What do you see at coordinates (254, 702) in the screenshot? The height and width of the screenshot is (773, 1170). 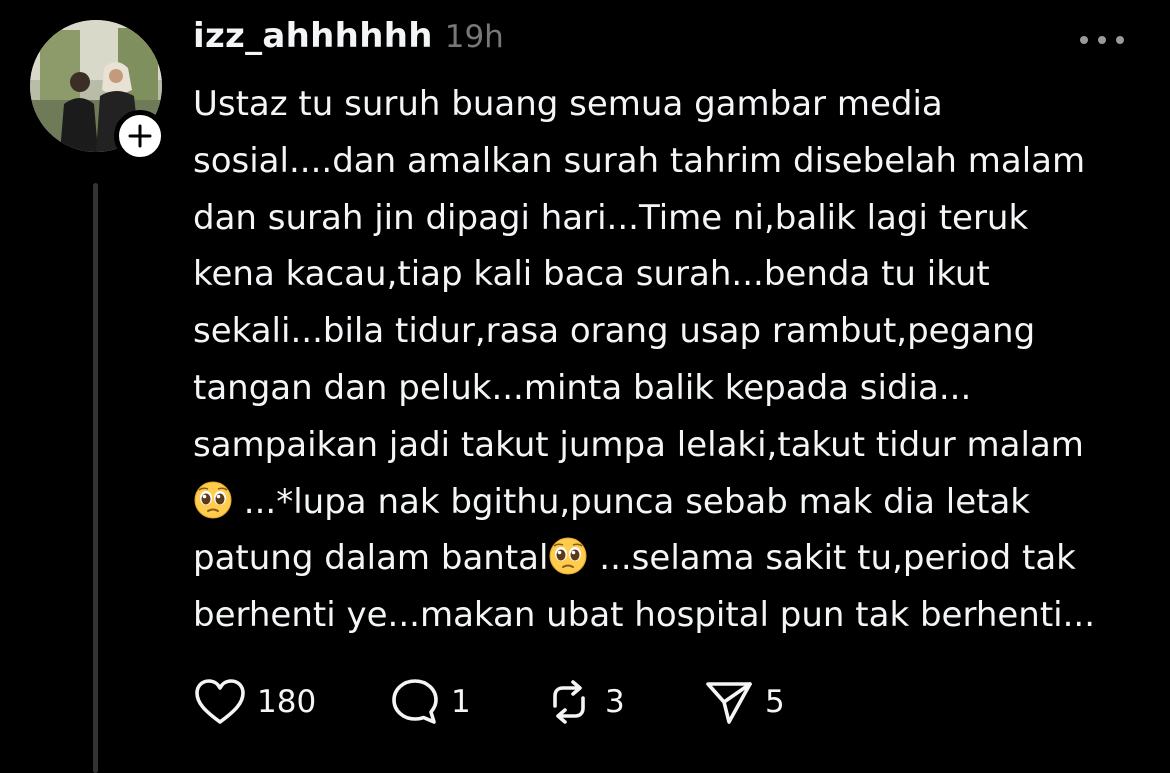 I see `like-button: 180` at bounding box center [254, 702].